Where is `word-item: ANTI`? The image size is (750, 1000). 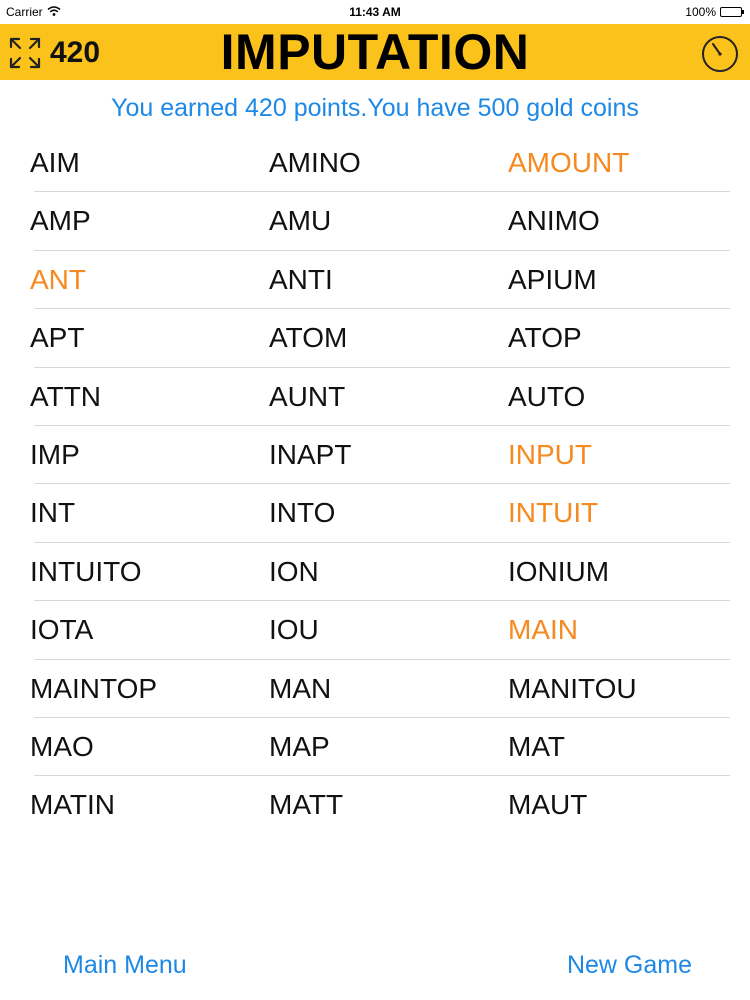
word-item: ANTI is located at coordinates (301, 279).